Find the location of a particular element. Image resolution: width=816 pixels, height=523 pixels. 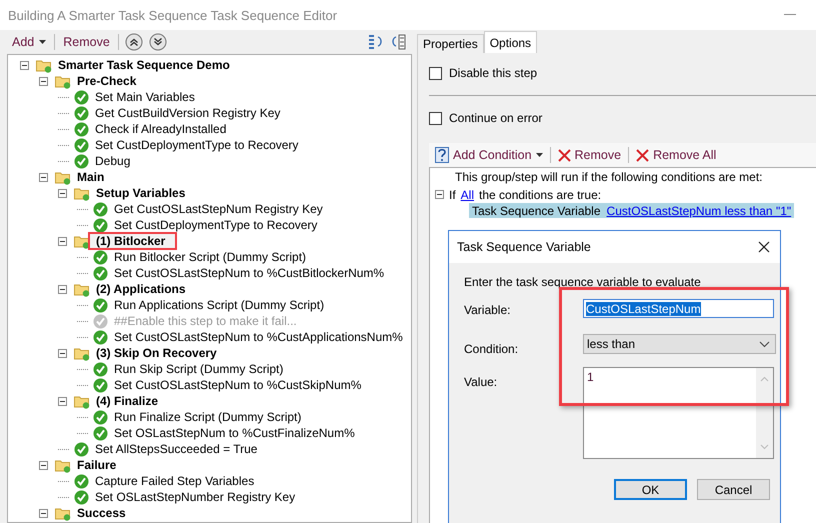

move-up-icon is located at coordinates (133, 42).